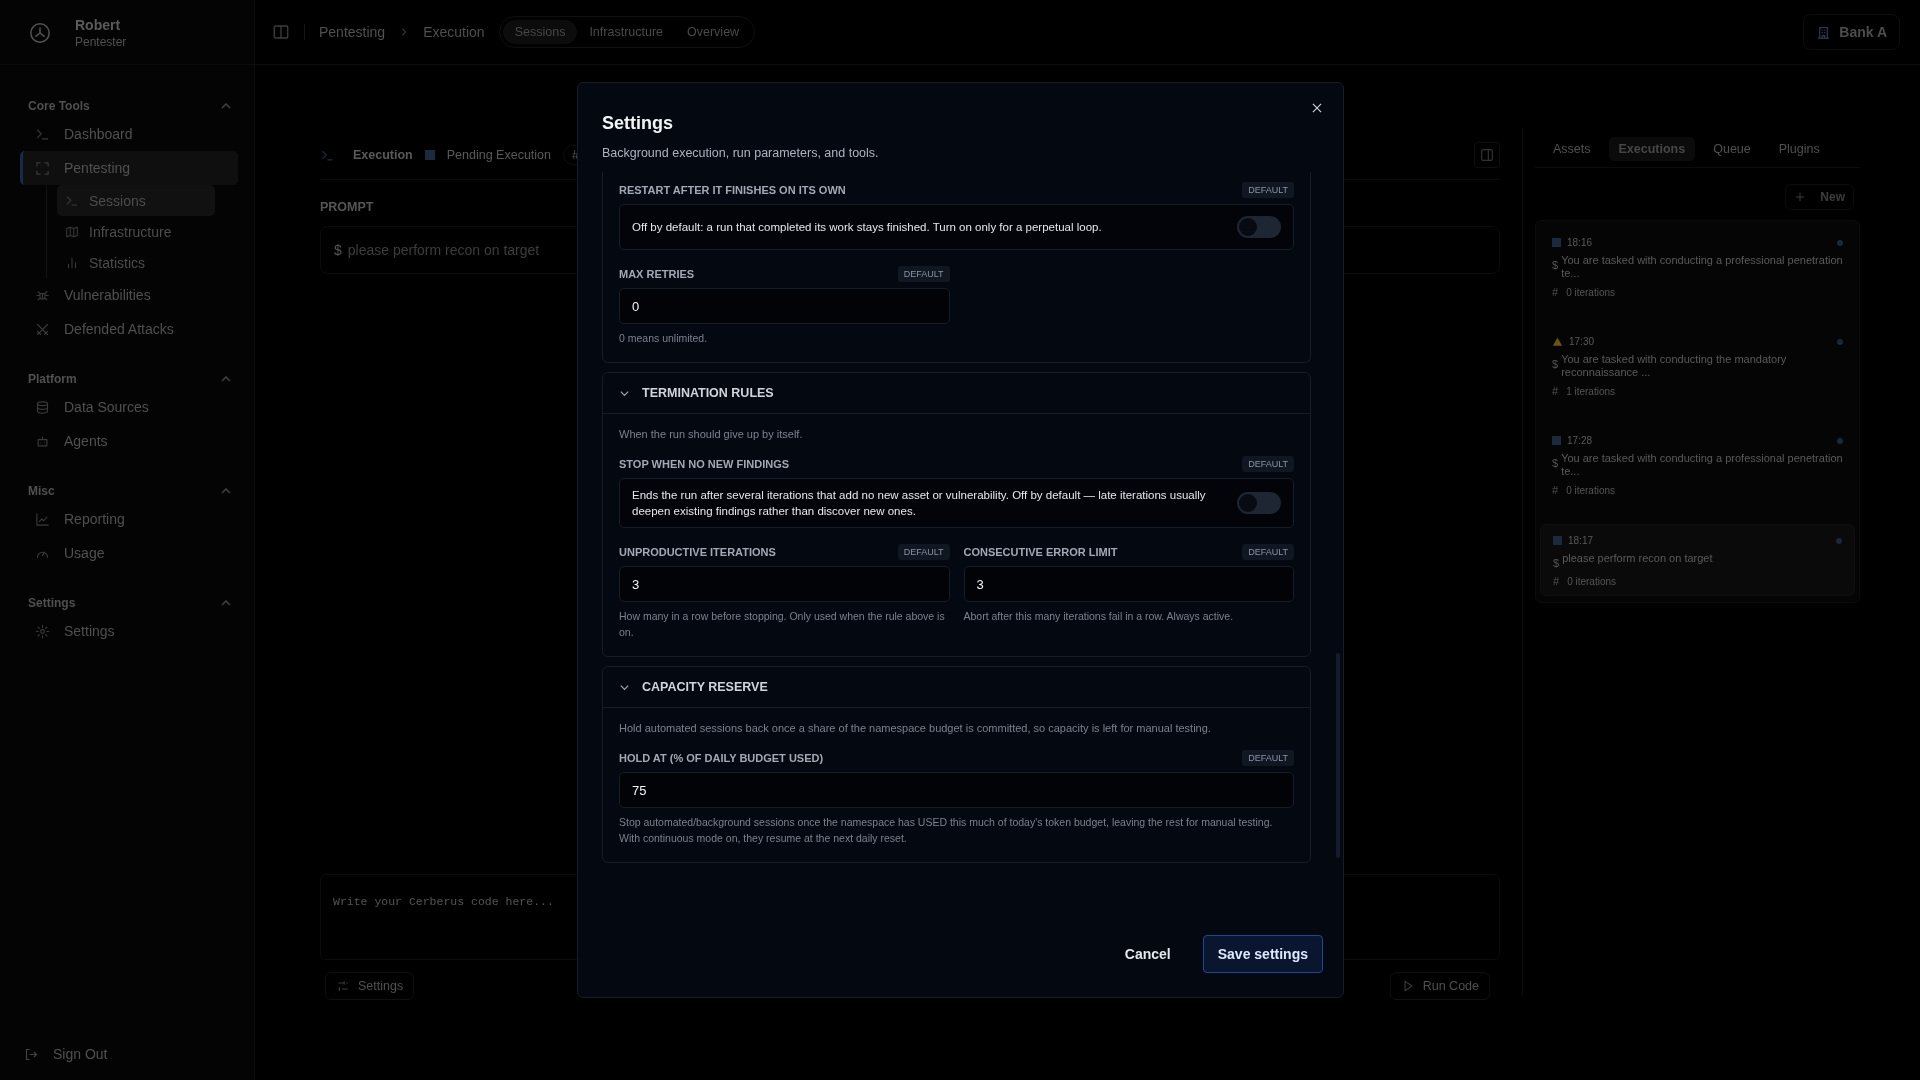 The image size is (1920, 1080). Describe the element at coordinates (129, 553) in the screenshot. I see `nav-item: Usage` at that location.